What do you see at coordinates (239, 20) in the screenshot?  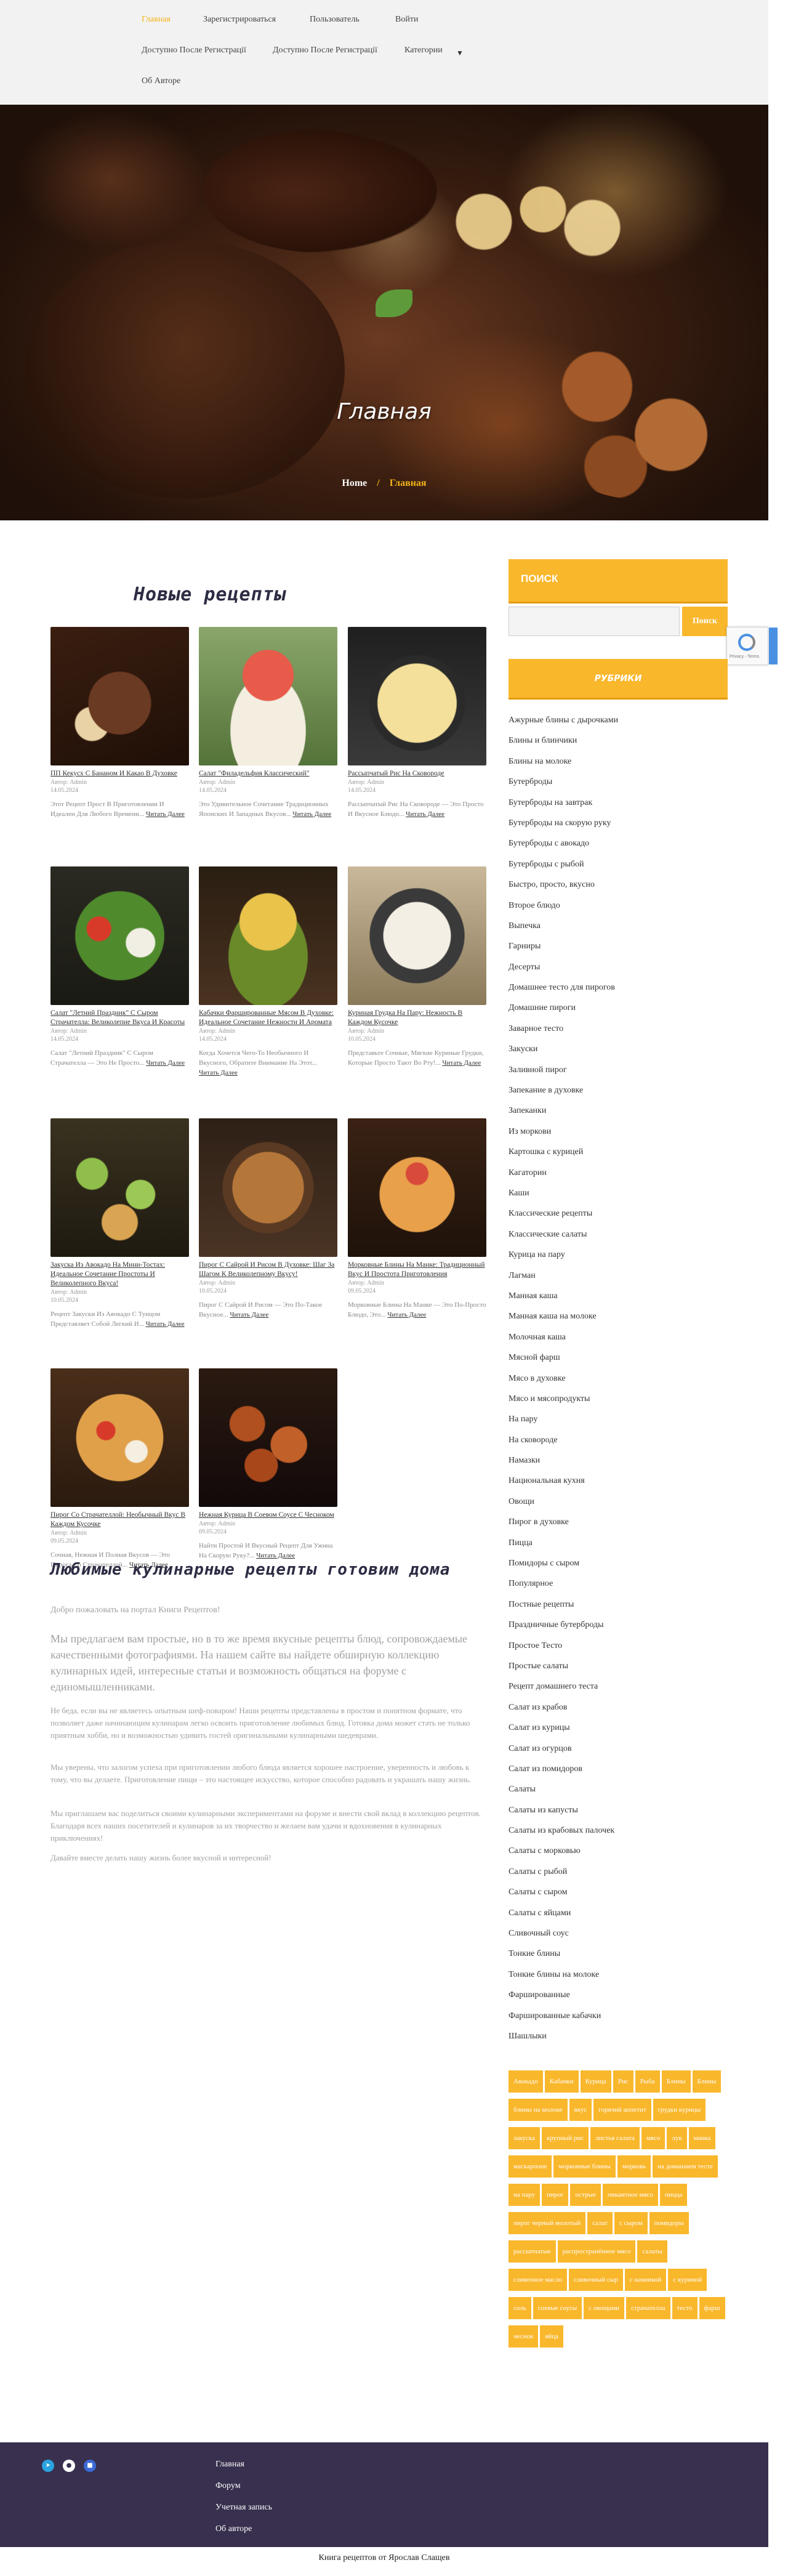 I see `nav-register: Зарегистрироваться` at bounding box center [239, 20].